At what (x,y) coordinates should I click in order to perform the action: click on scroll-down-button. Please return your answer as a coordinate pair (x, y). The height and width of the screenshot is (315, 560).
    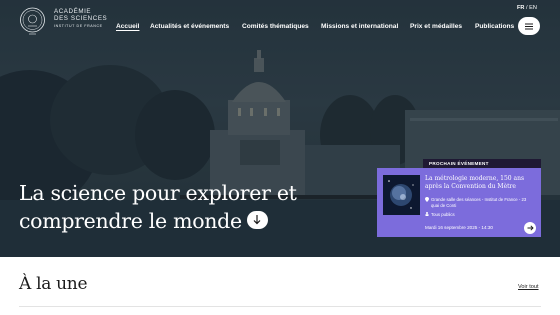
    Looking at the image, I should click on (257, 219).